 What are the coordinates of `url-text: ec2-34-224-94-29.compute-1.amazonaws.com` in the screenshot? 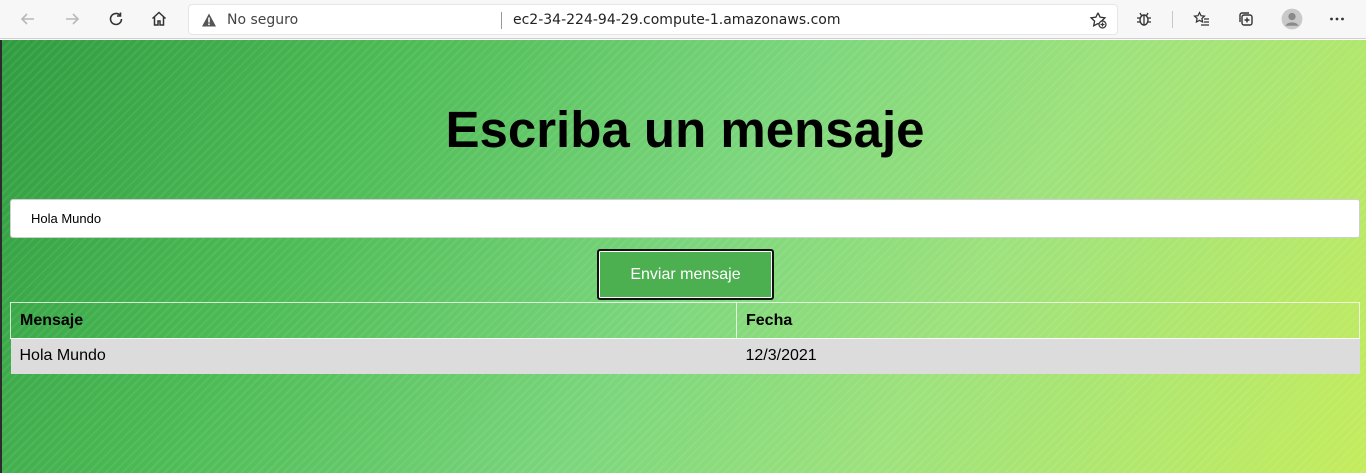 It's located at (676, 20).